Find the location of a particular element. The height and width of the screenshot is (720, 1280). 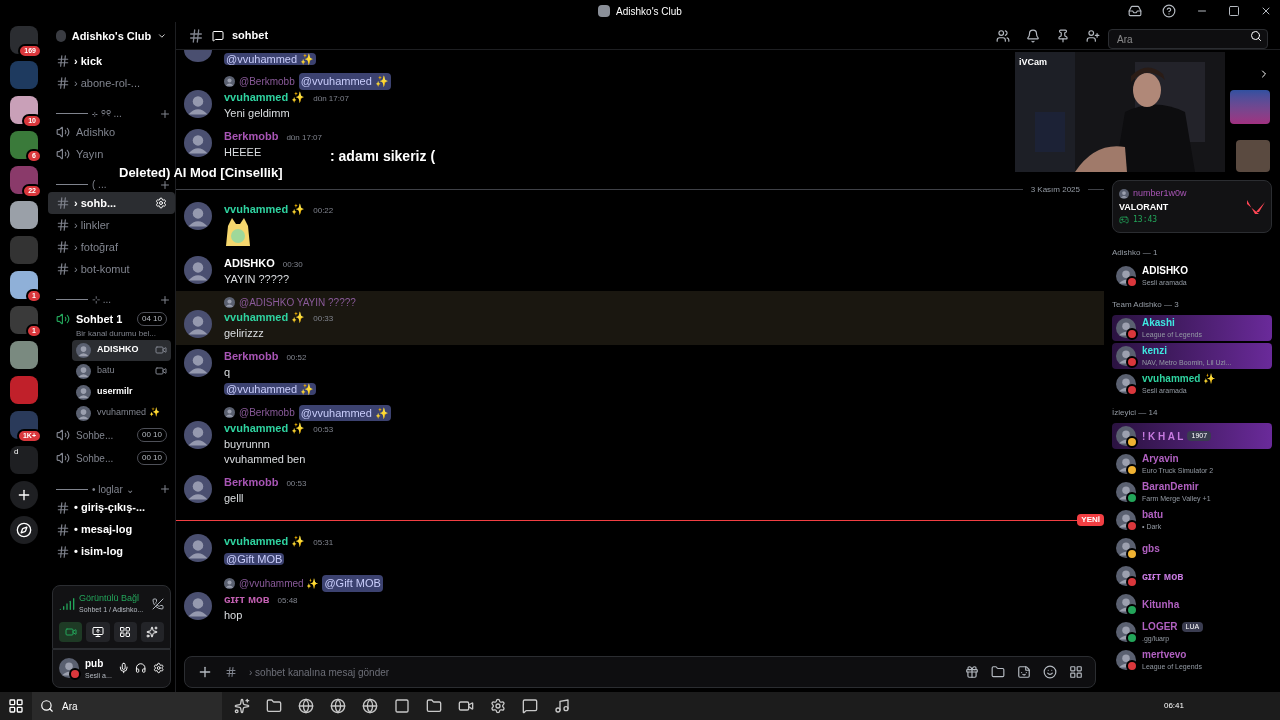

channel-item: • isim-log is located at coordinates (111, 551).